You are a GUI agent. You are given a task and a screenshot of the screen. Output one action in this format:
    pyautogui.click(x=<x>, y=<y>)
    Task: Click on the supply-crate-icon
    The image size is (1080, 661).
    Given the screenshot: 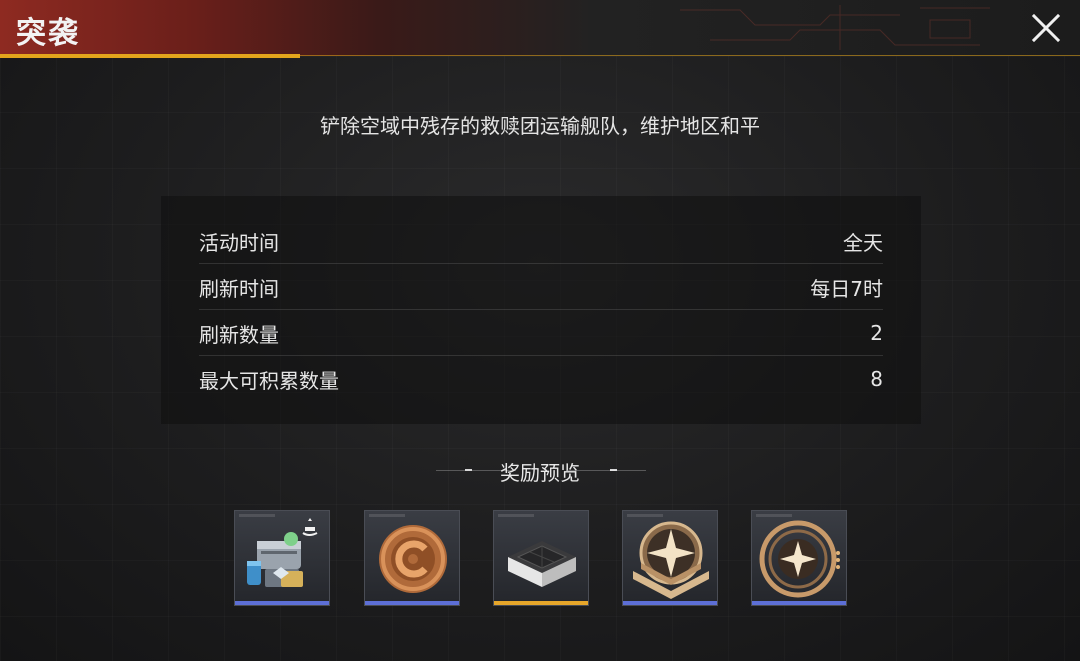 What is the action you would take?
    pyautogui.click(x=282, y=552)
    